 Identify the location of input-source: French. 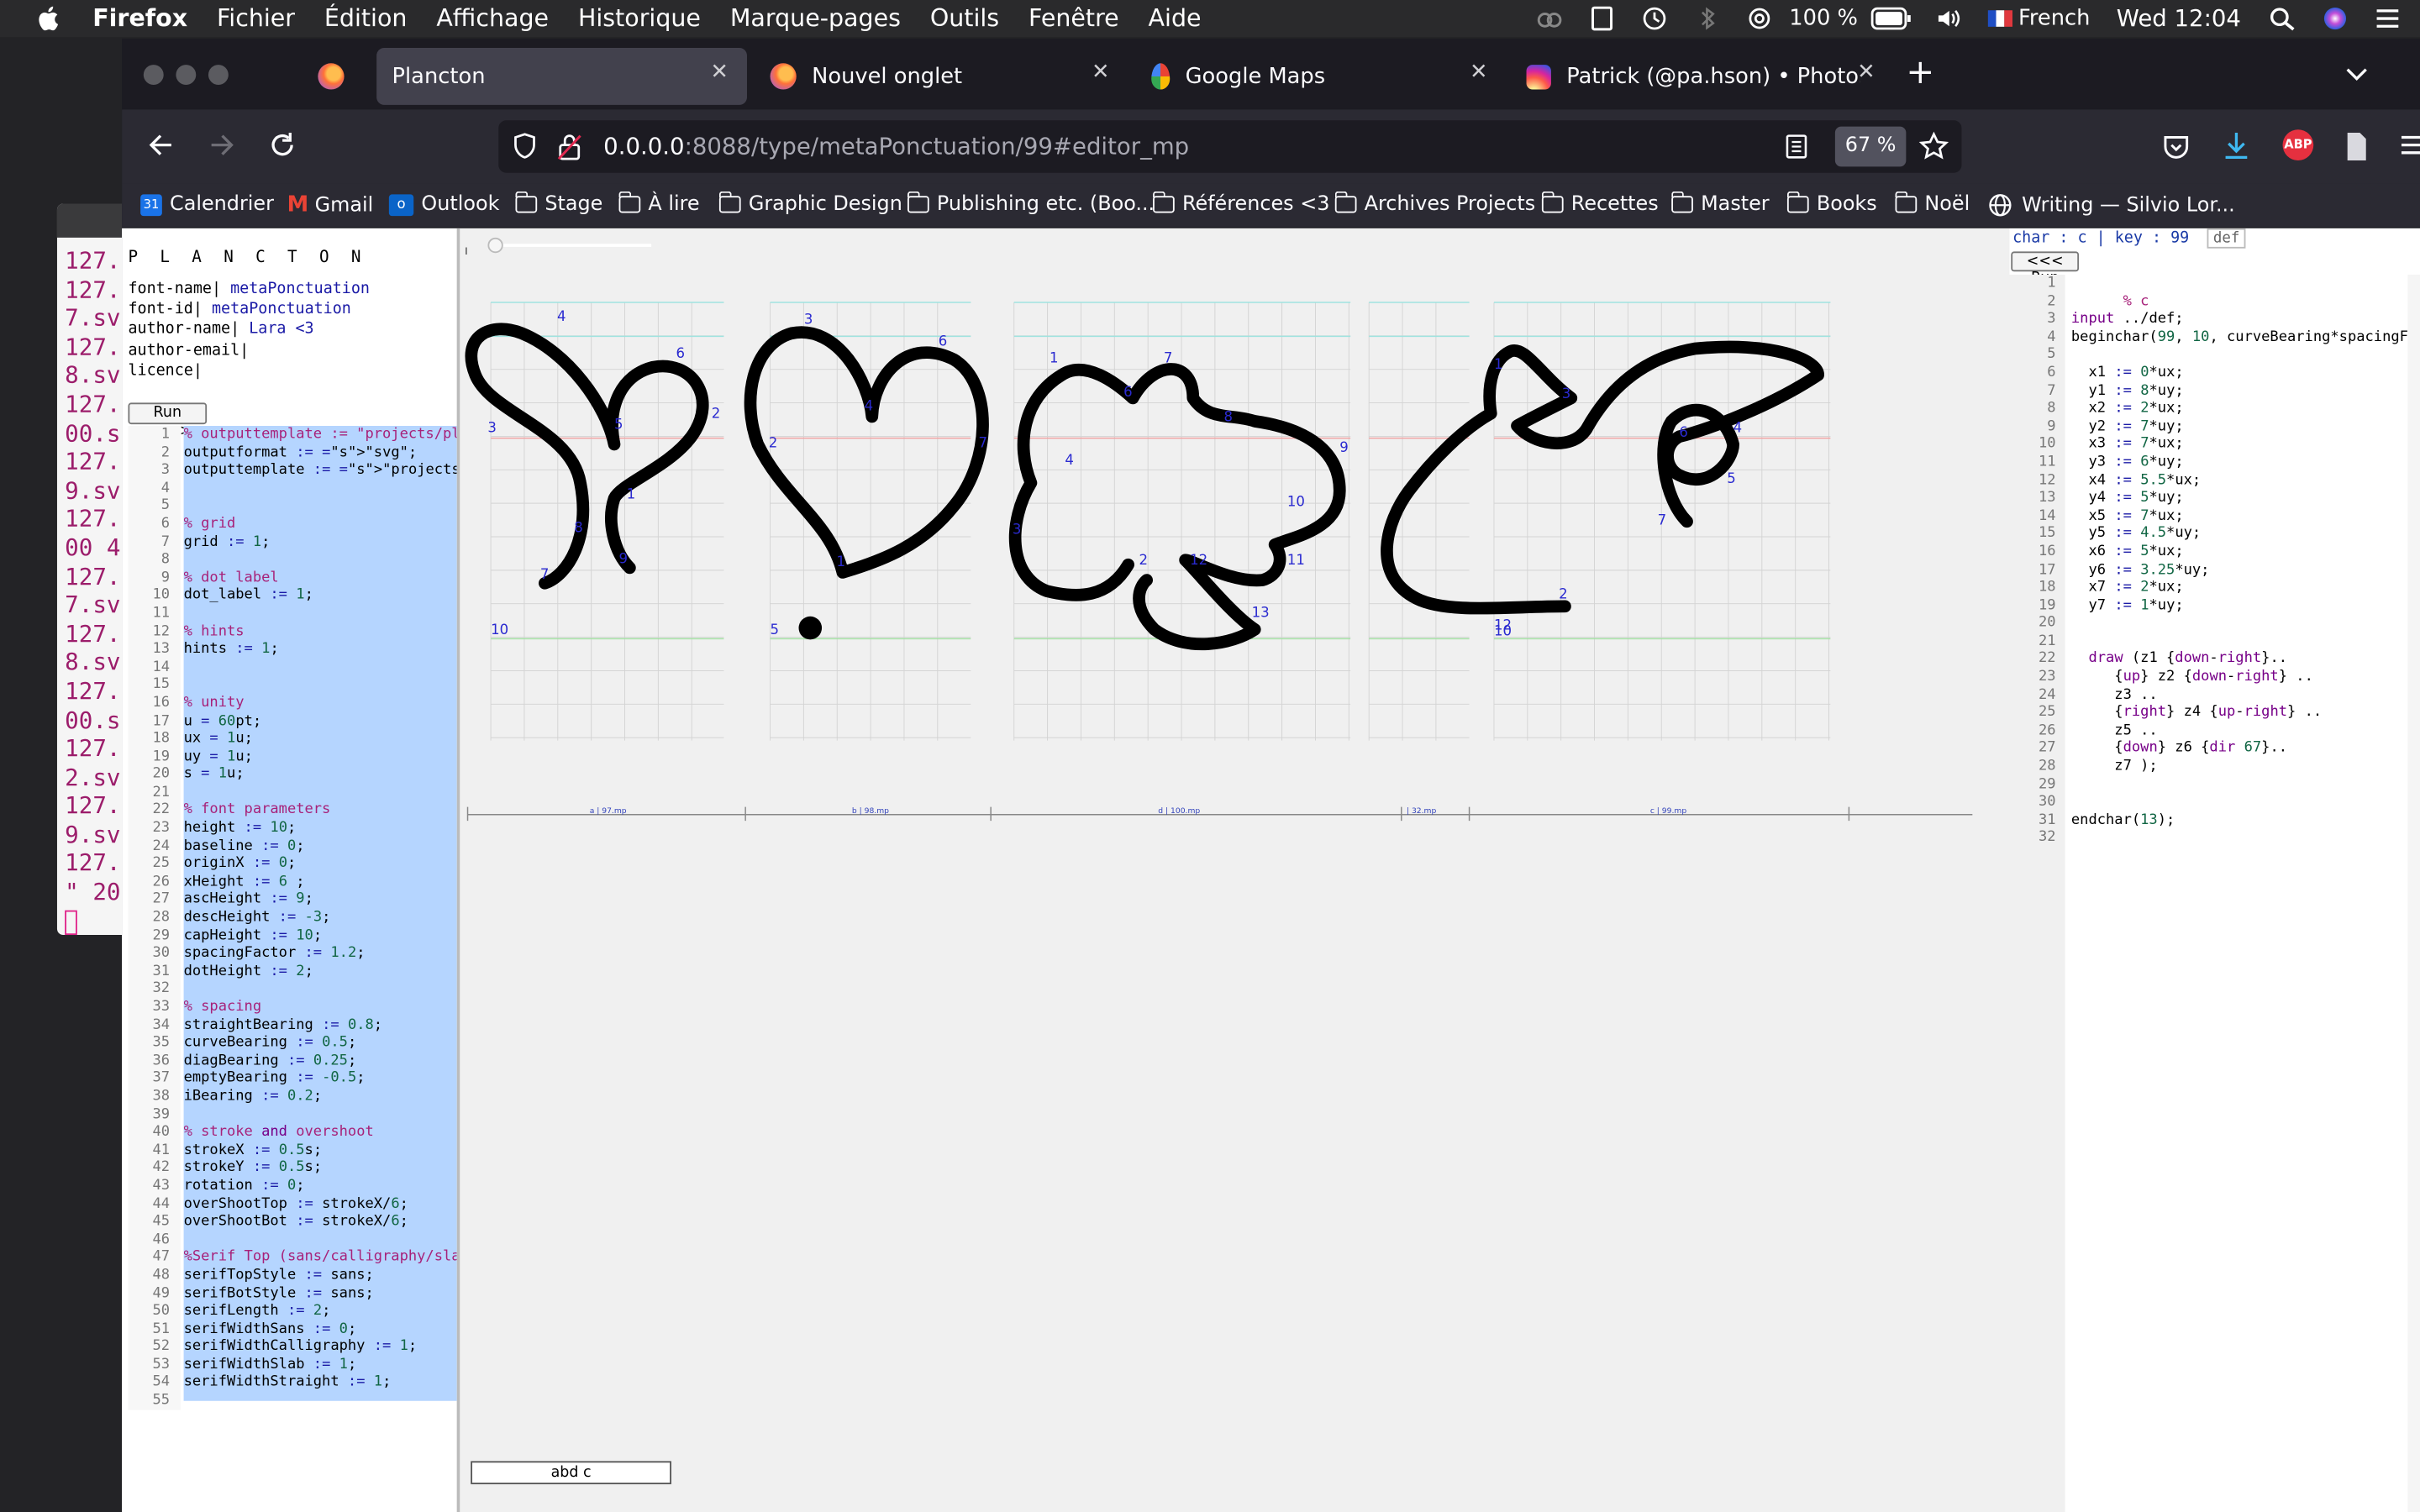
(2054, 18).